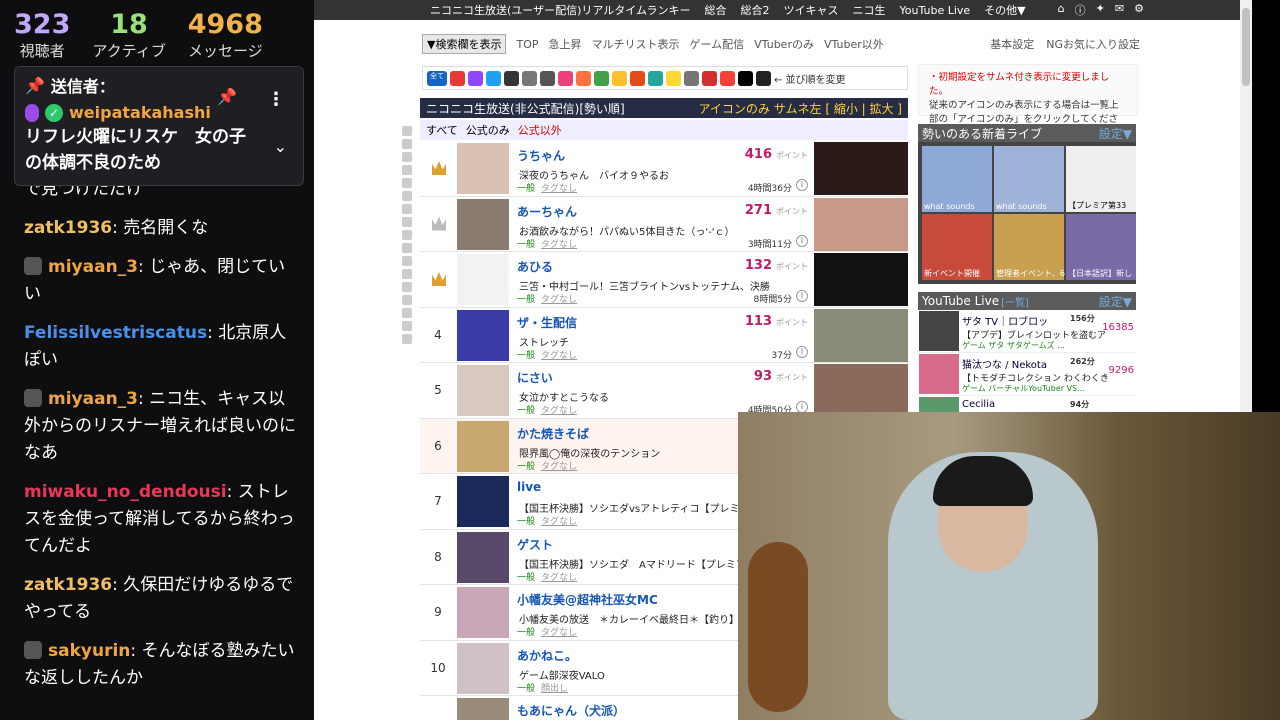  Describe the element at coordinates (800, 108) in the screenshot. I see `display-options: アイコンのみ サムネ左 [ 縮小 | 拡大 ]` at that location.